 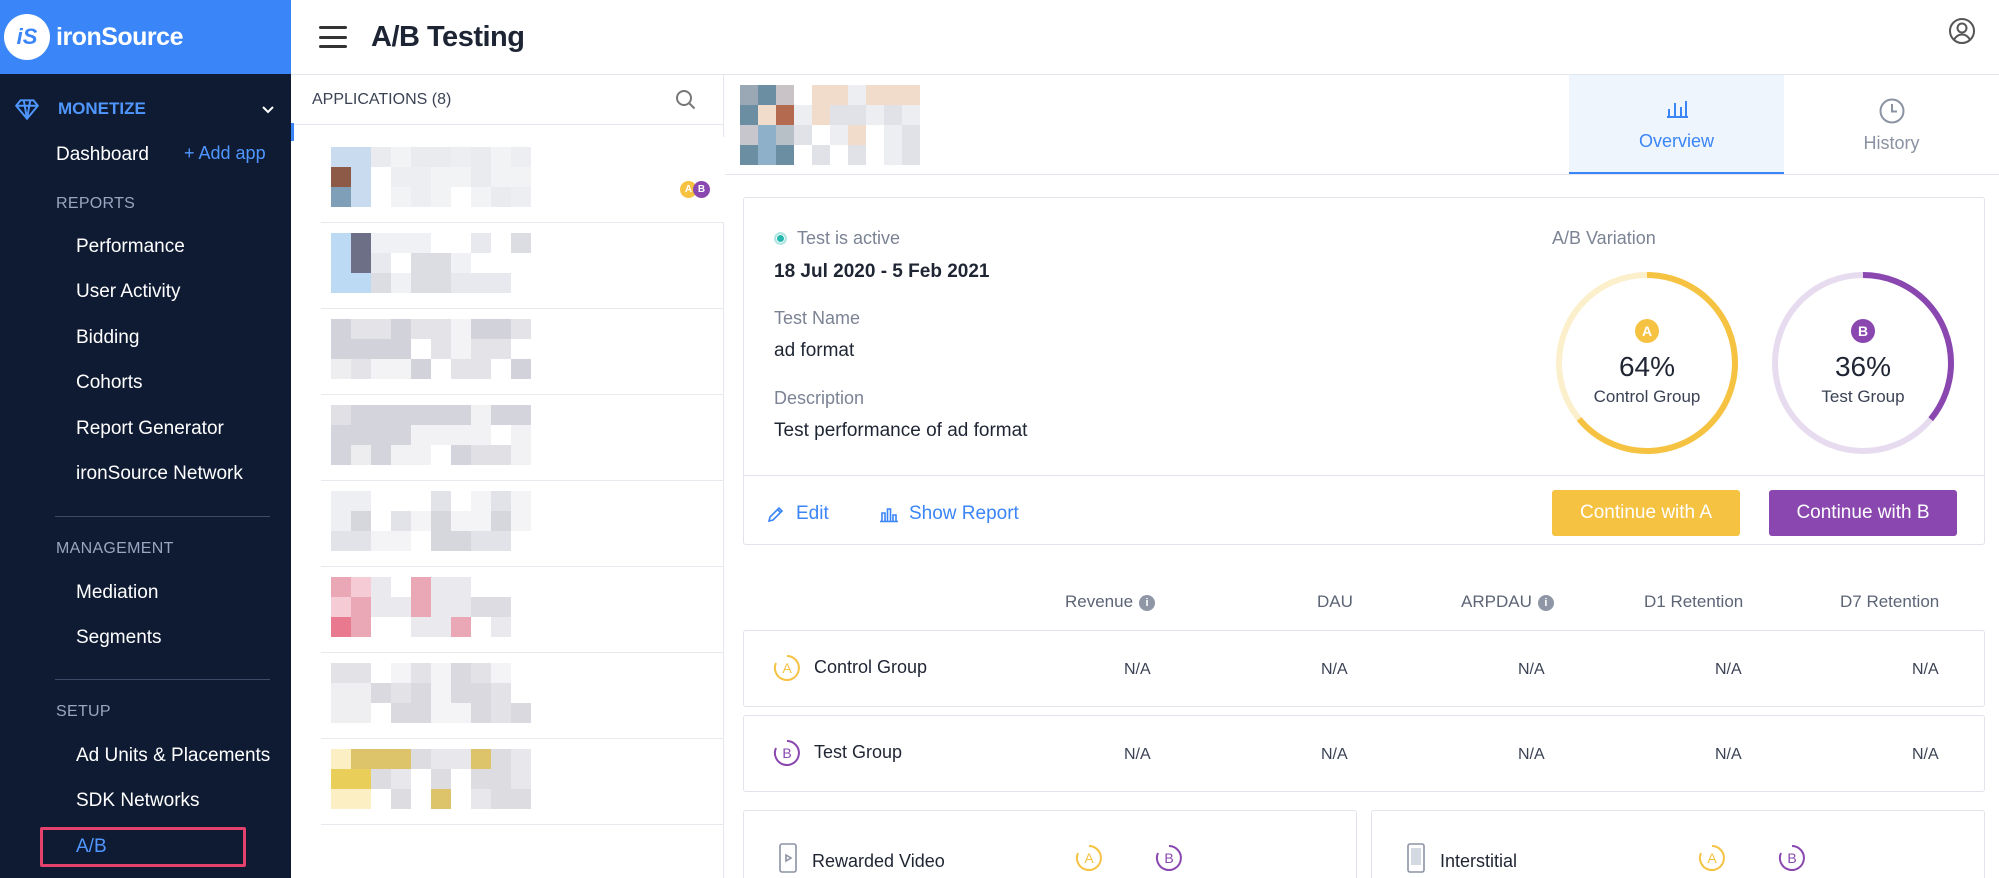 What do you see at coordinates (1863, 331) in the screenshot?
I see `group-b-badge: B` at bounding box center [1863, 331].